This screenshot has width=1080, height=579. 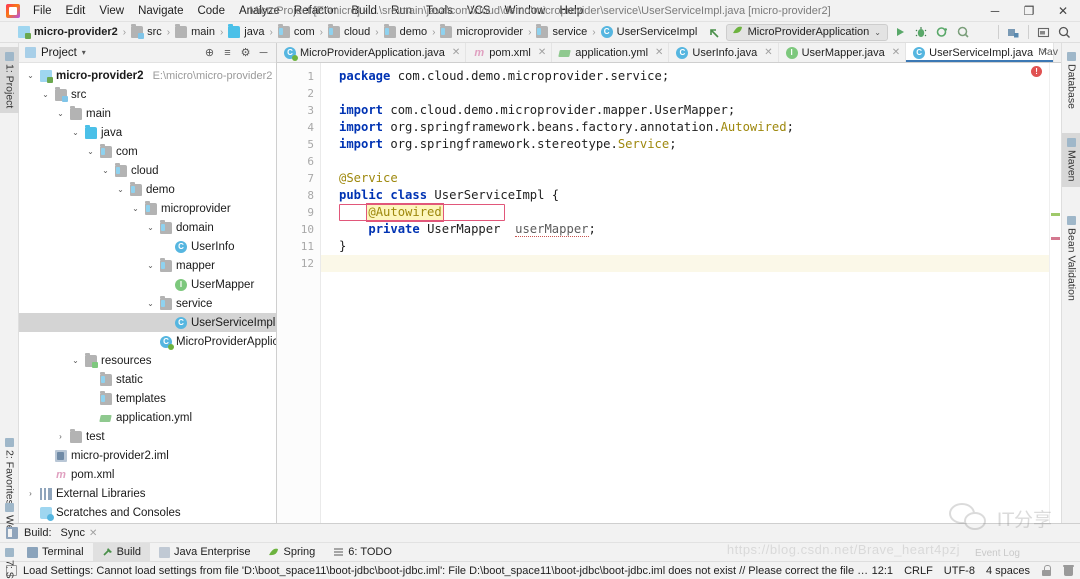 I want to click on breadcrumb-item-microprovider: microprovider, so click(x=481, y=31).